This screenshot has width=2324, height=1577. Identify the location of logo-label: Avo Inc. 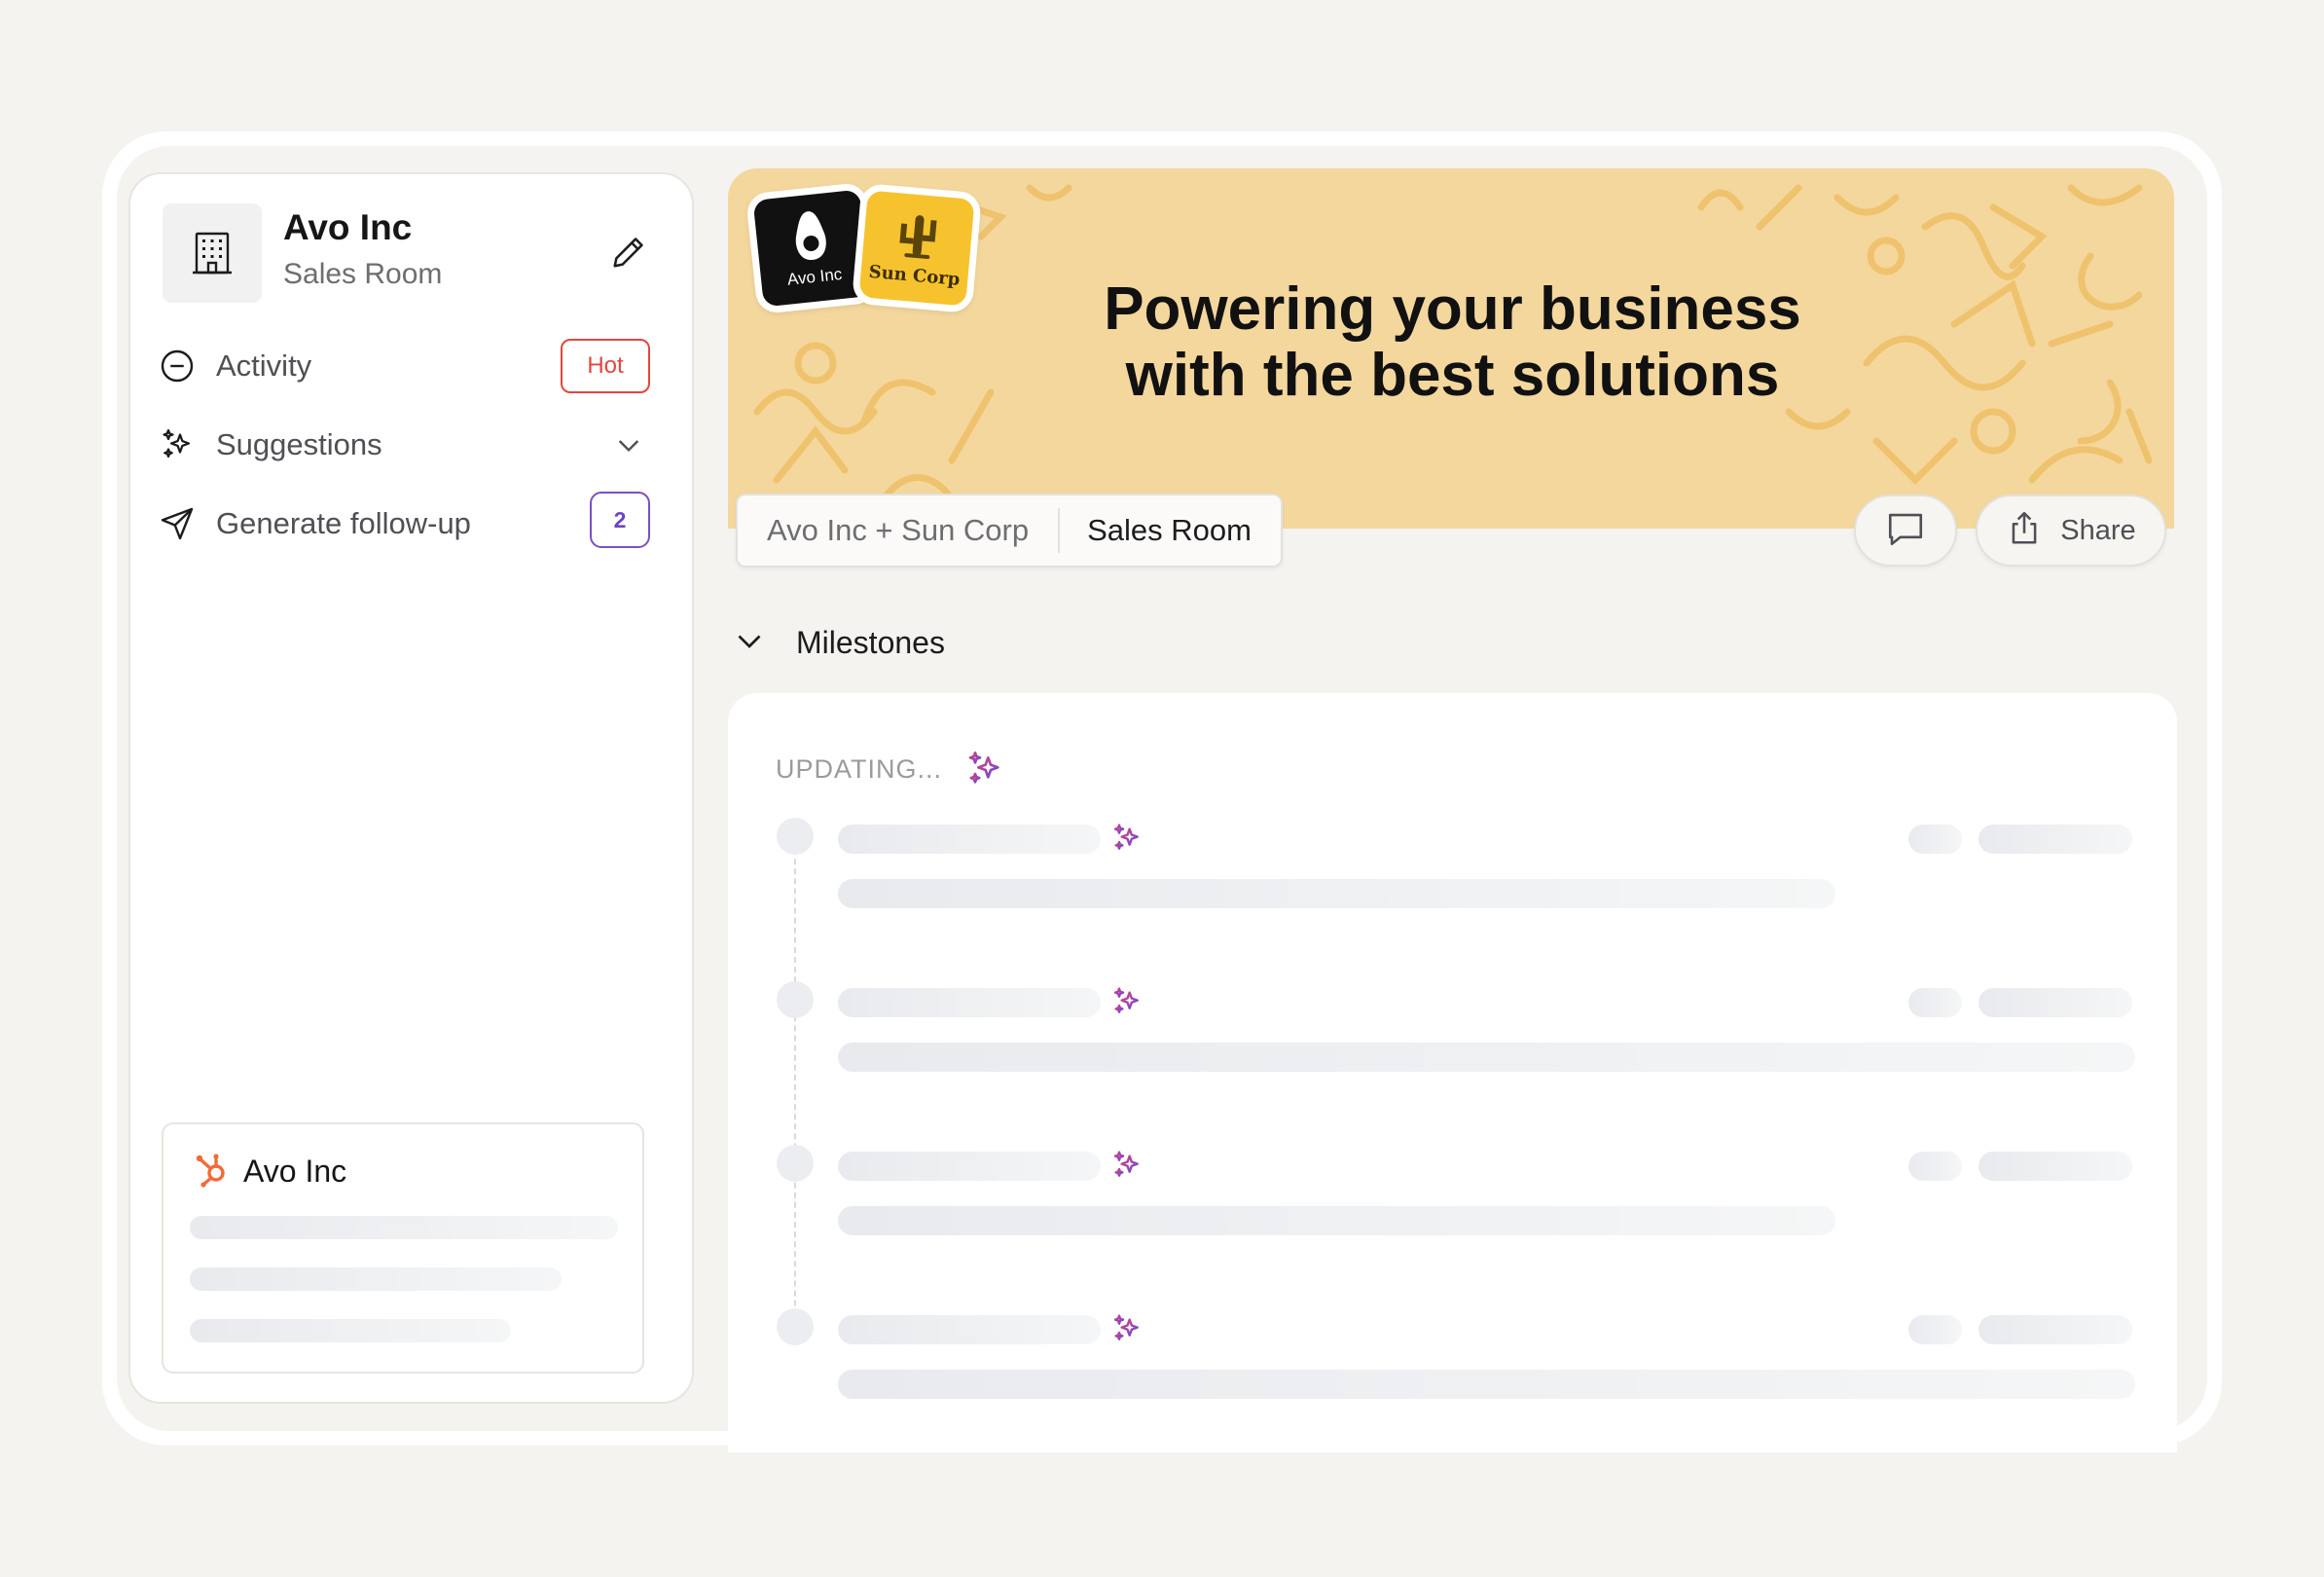
(815, 276).